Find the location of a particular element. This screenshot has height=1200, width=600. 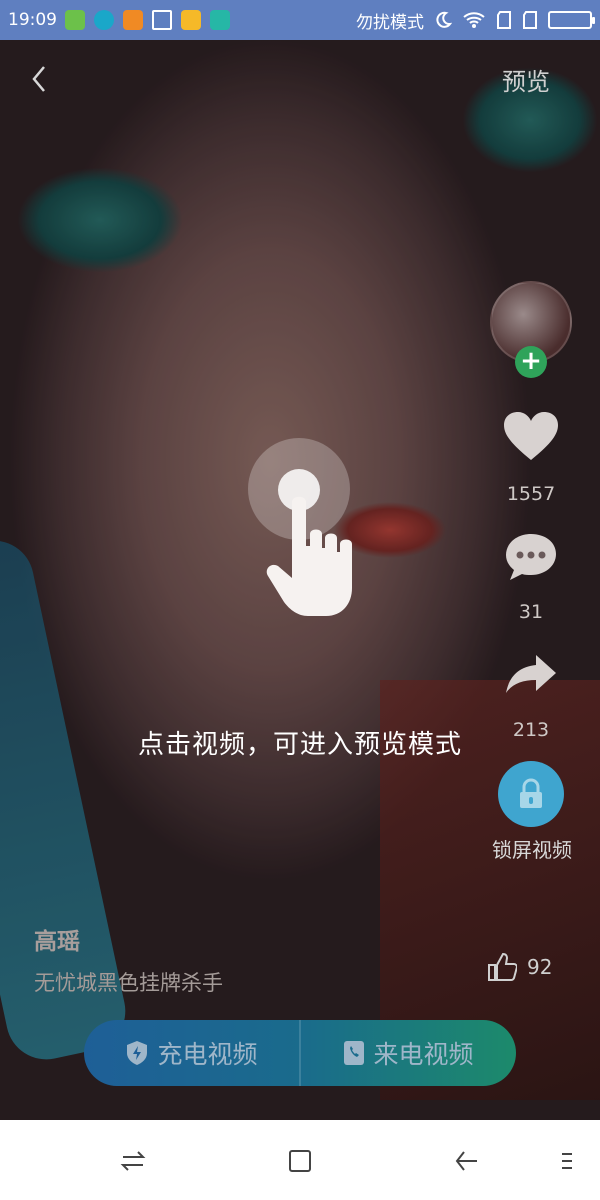

menu-icon is located at coordinates (567, 1161).